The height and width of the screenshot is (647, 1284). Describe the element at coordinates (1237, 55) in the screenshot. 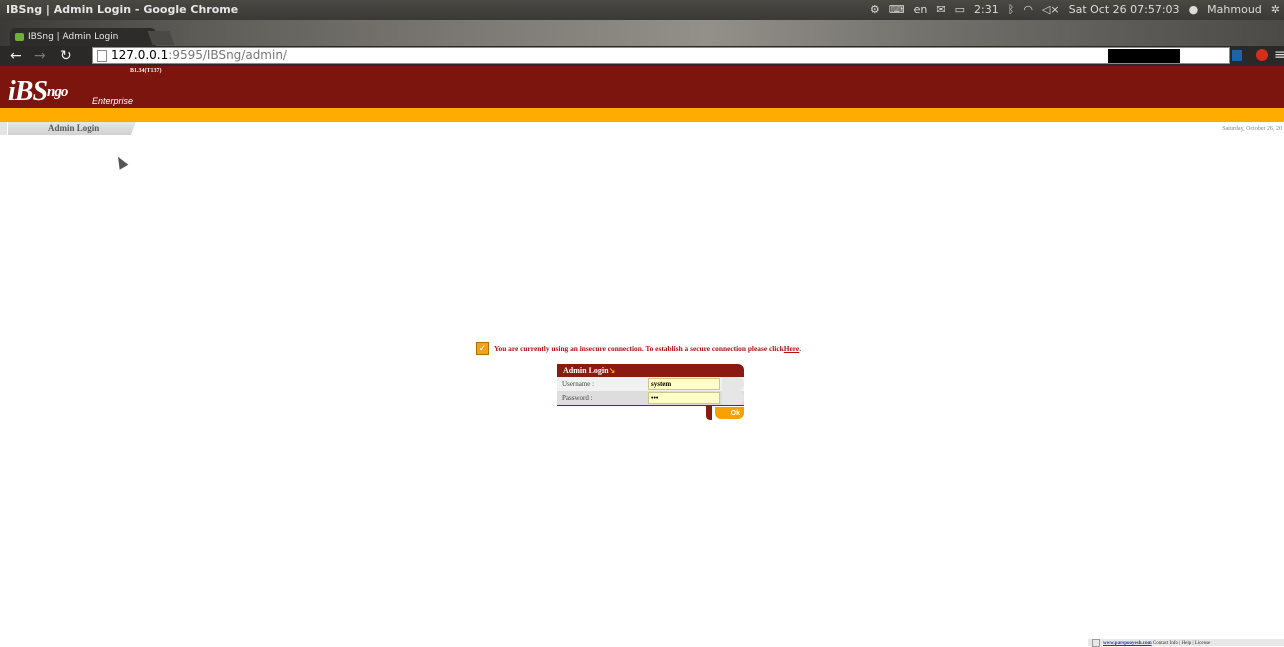

I see `extension-chart-icon` at that location.